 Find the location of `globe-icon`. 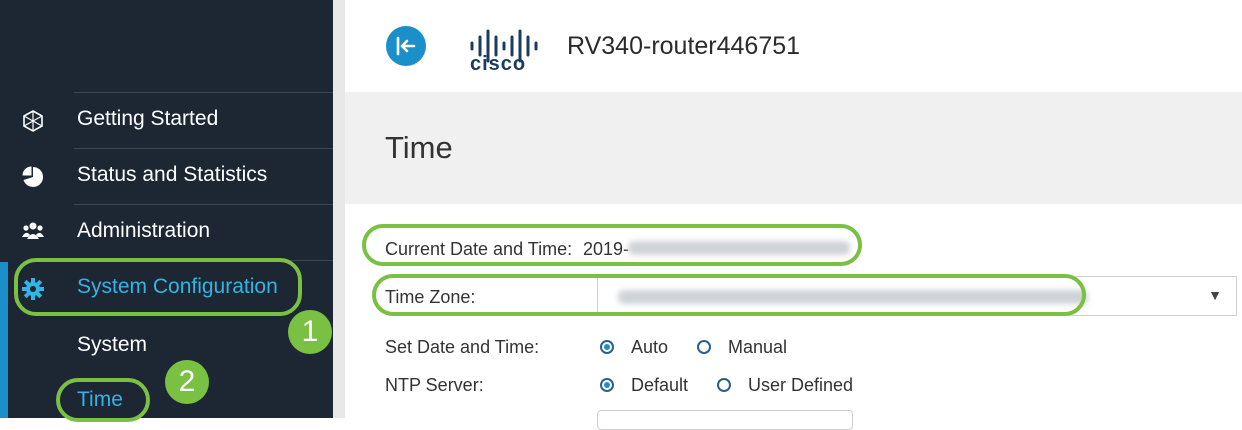

globe-icon is located at coordinates (33, 121).